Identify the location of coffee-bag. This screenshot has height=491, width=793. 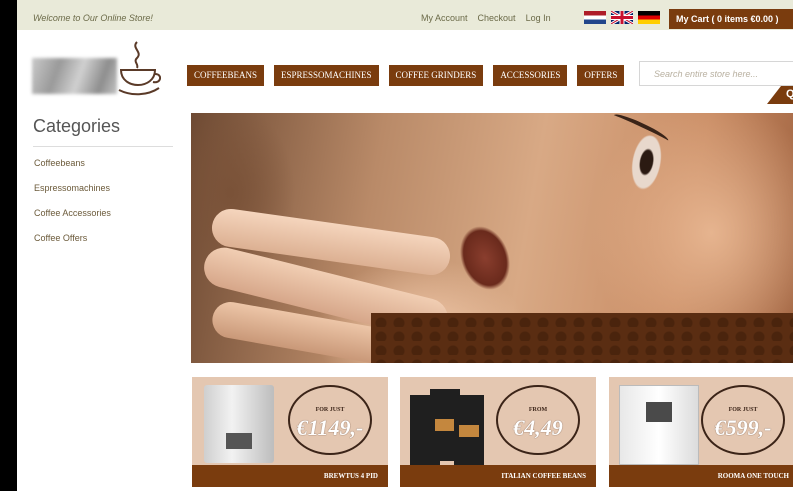
(469, 431).